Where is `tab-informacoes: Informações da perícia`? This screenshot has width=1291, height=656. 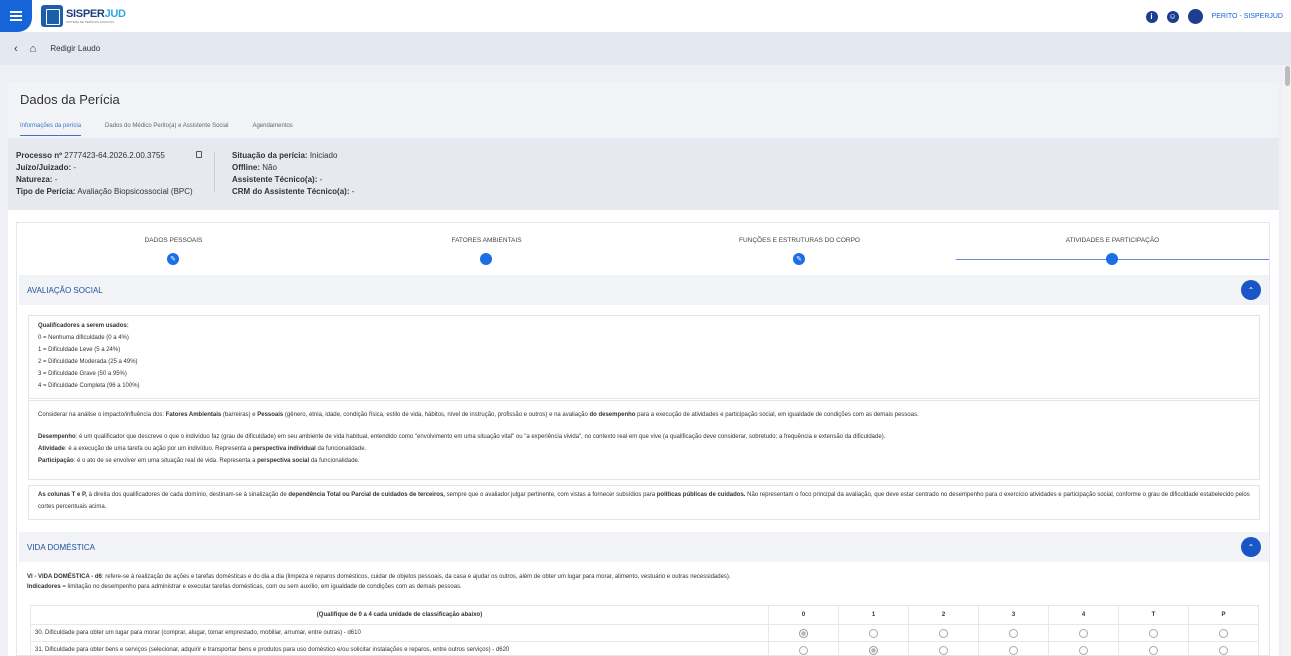 tab-informacoes: Informações da perícia is located at coordinates (51, 129).